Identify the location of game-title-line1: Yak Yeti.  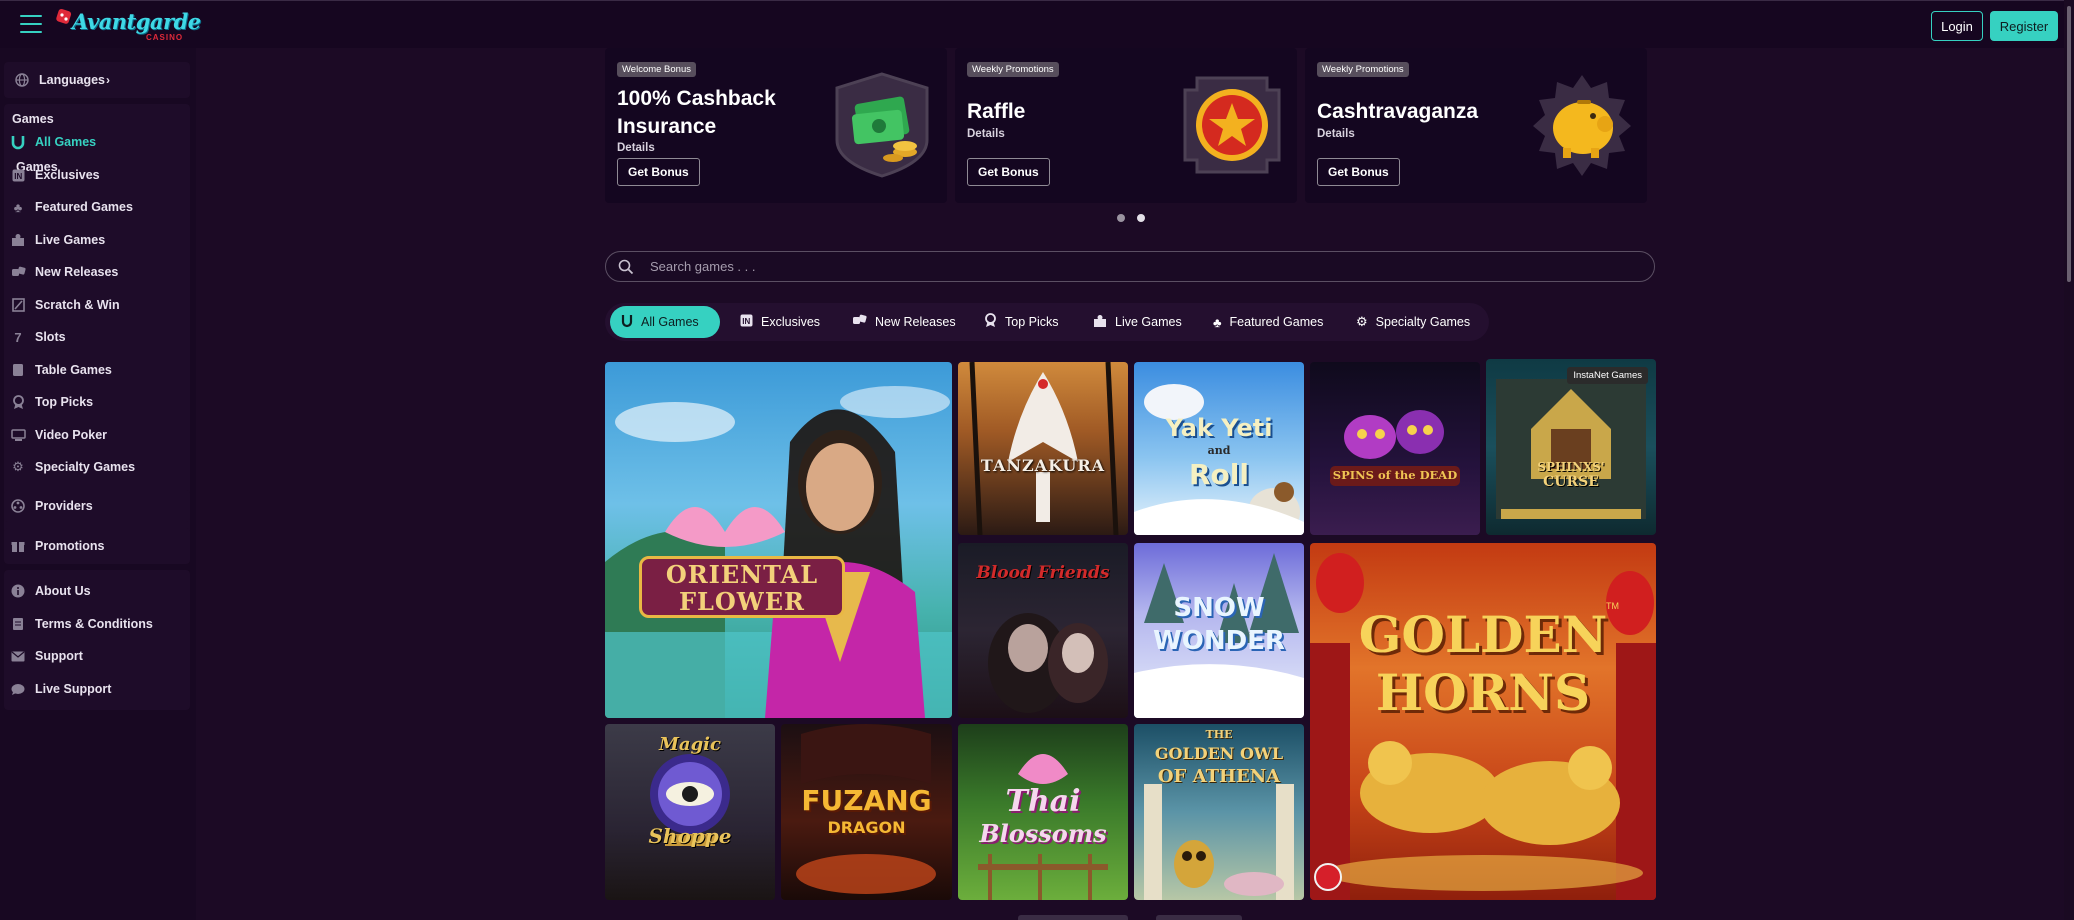
(1219, 428).